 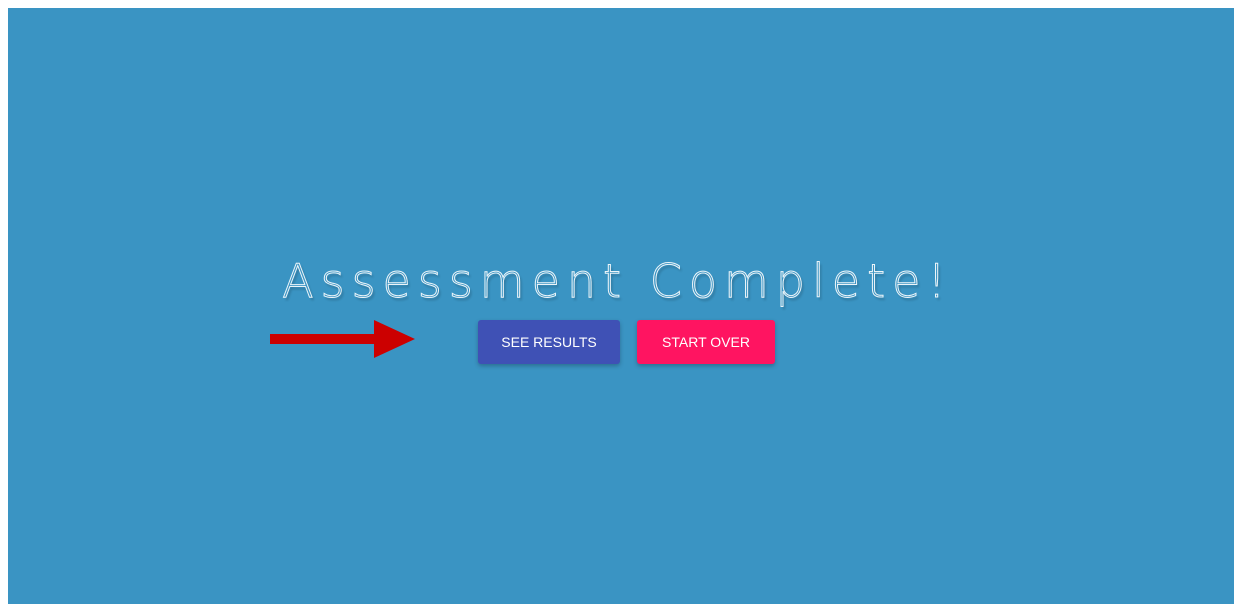 I want to click on arrow-right-icon, so click(x=342, y=339).